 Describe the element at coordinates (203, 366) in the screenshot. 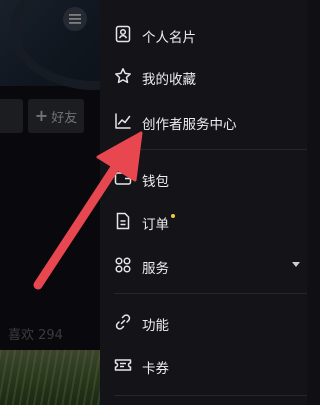

I see `menu-item-coupons: 卡券` at that location.